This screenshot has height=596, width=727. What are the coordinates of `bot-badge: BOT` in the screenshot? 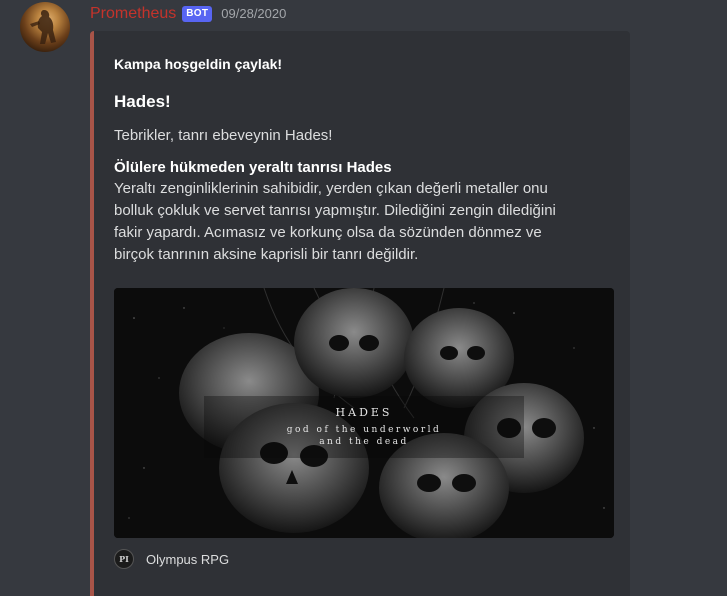 It's located at (197, 14).